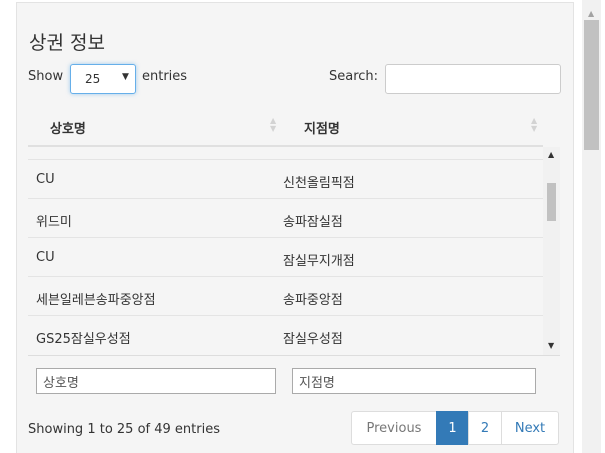 This screenshot has height=453, width=605. What do you see at coordinates (551, 202) in the screenshot?
I see `table-scrollbar-thumb` at bounding box center [551, 202].